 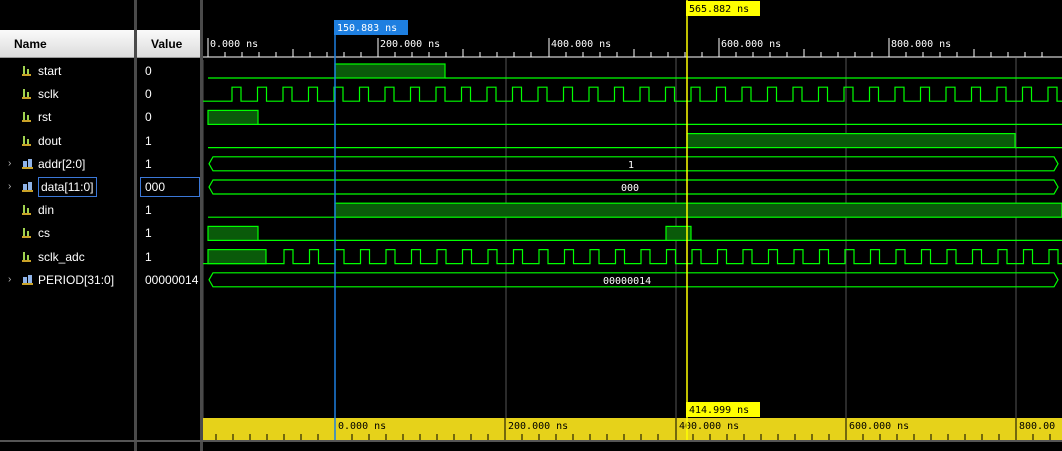 I want to click on delta-ruler, so click(x=632, y=429).